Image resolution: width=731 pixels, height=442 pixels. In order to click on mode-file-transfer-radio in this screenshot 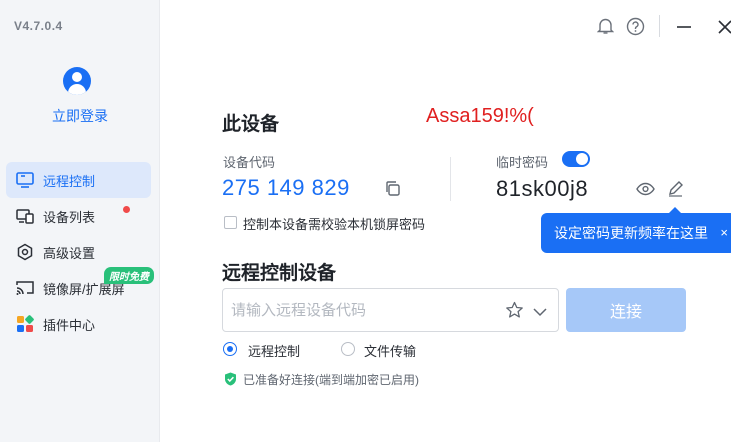, I will do `click(348, 349)`.